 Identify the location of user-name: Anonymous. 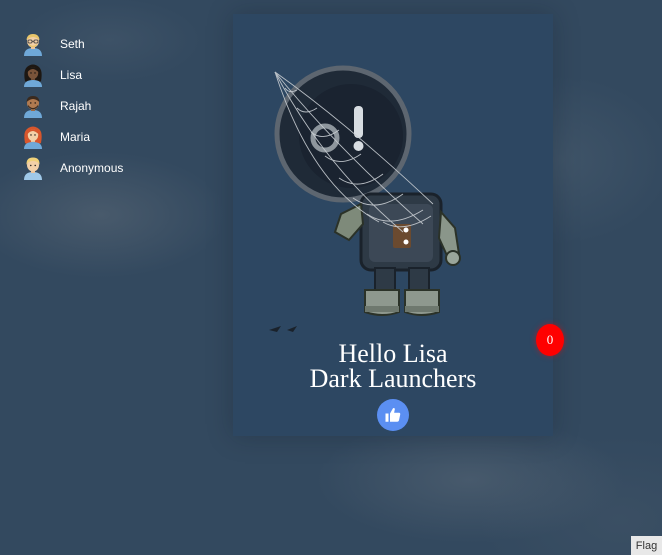
(92, 167).